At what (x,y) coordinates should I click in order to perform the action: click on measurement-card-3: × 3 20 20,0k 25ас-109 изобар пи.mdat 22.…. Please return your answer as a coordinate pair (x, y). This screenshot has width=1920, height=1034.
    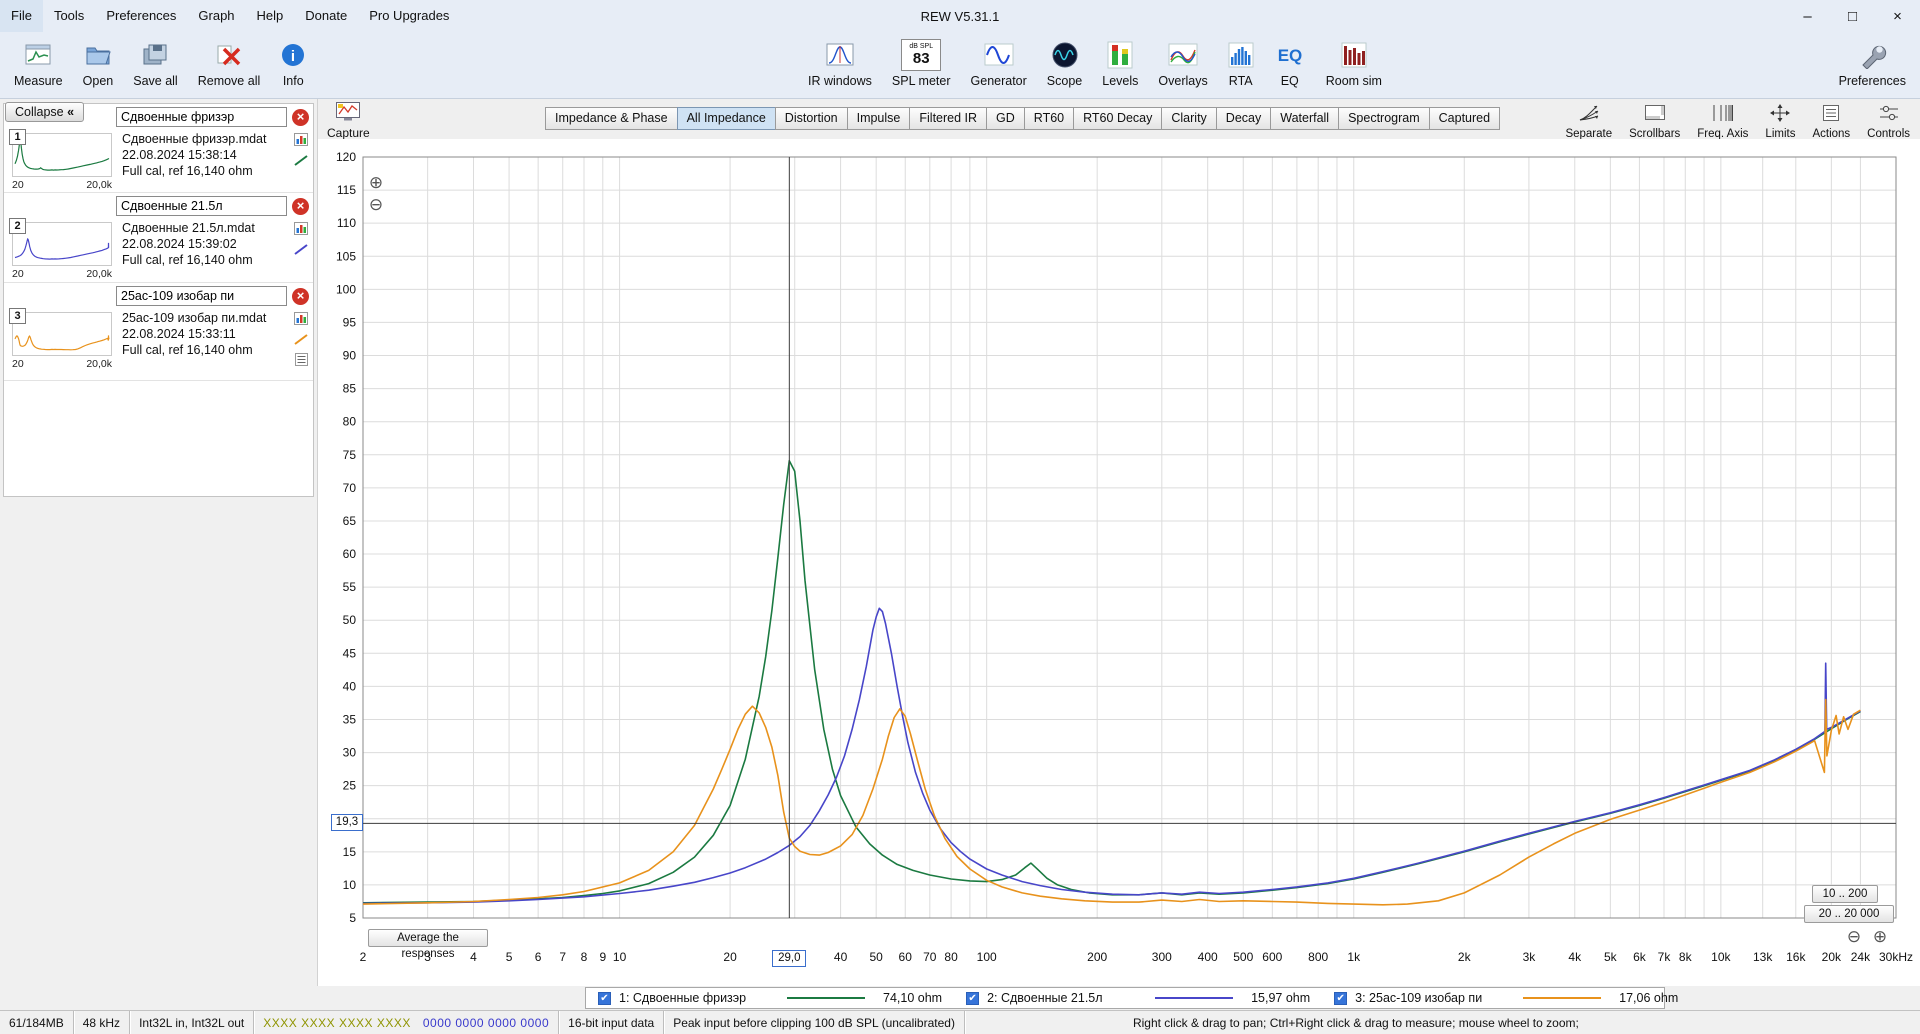
    Looking at the image, I should click on (158, 332).